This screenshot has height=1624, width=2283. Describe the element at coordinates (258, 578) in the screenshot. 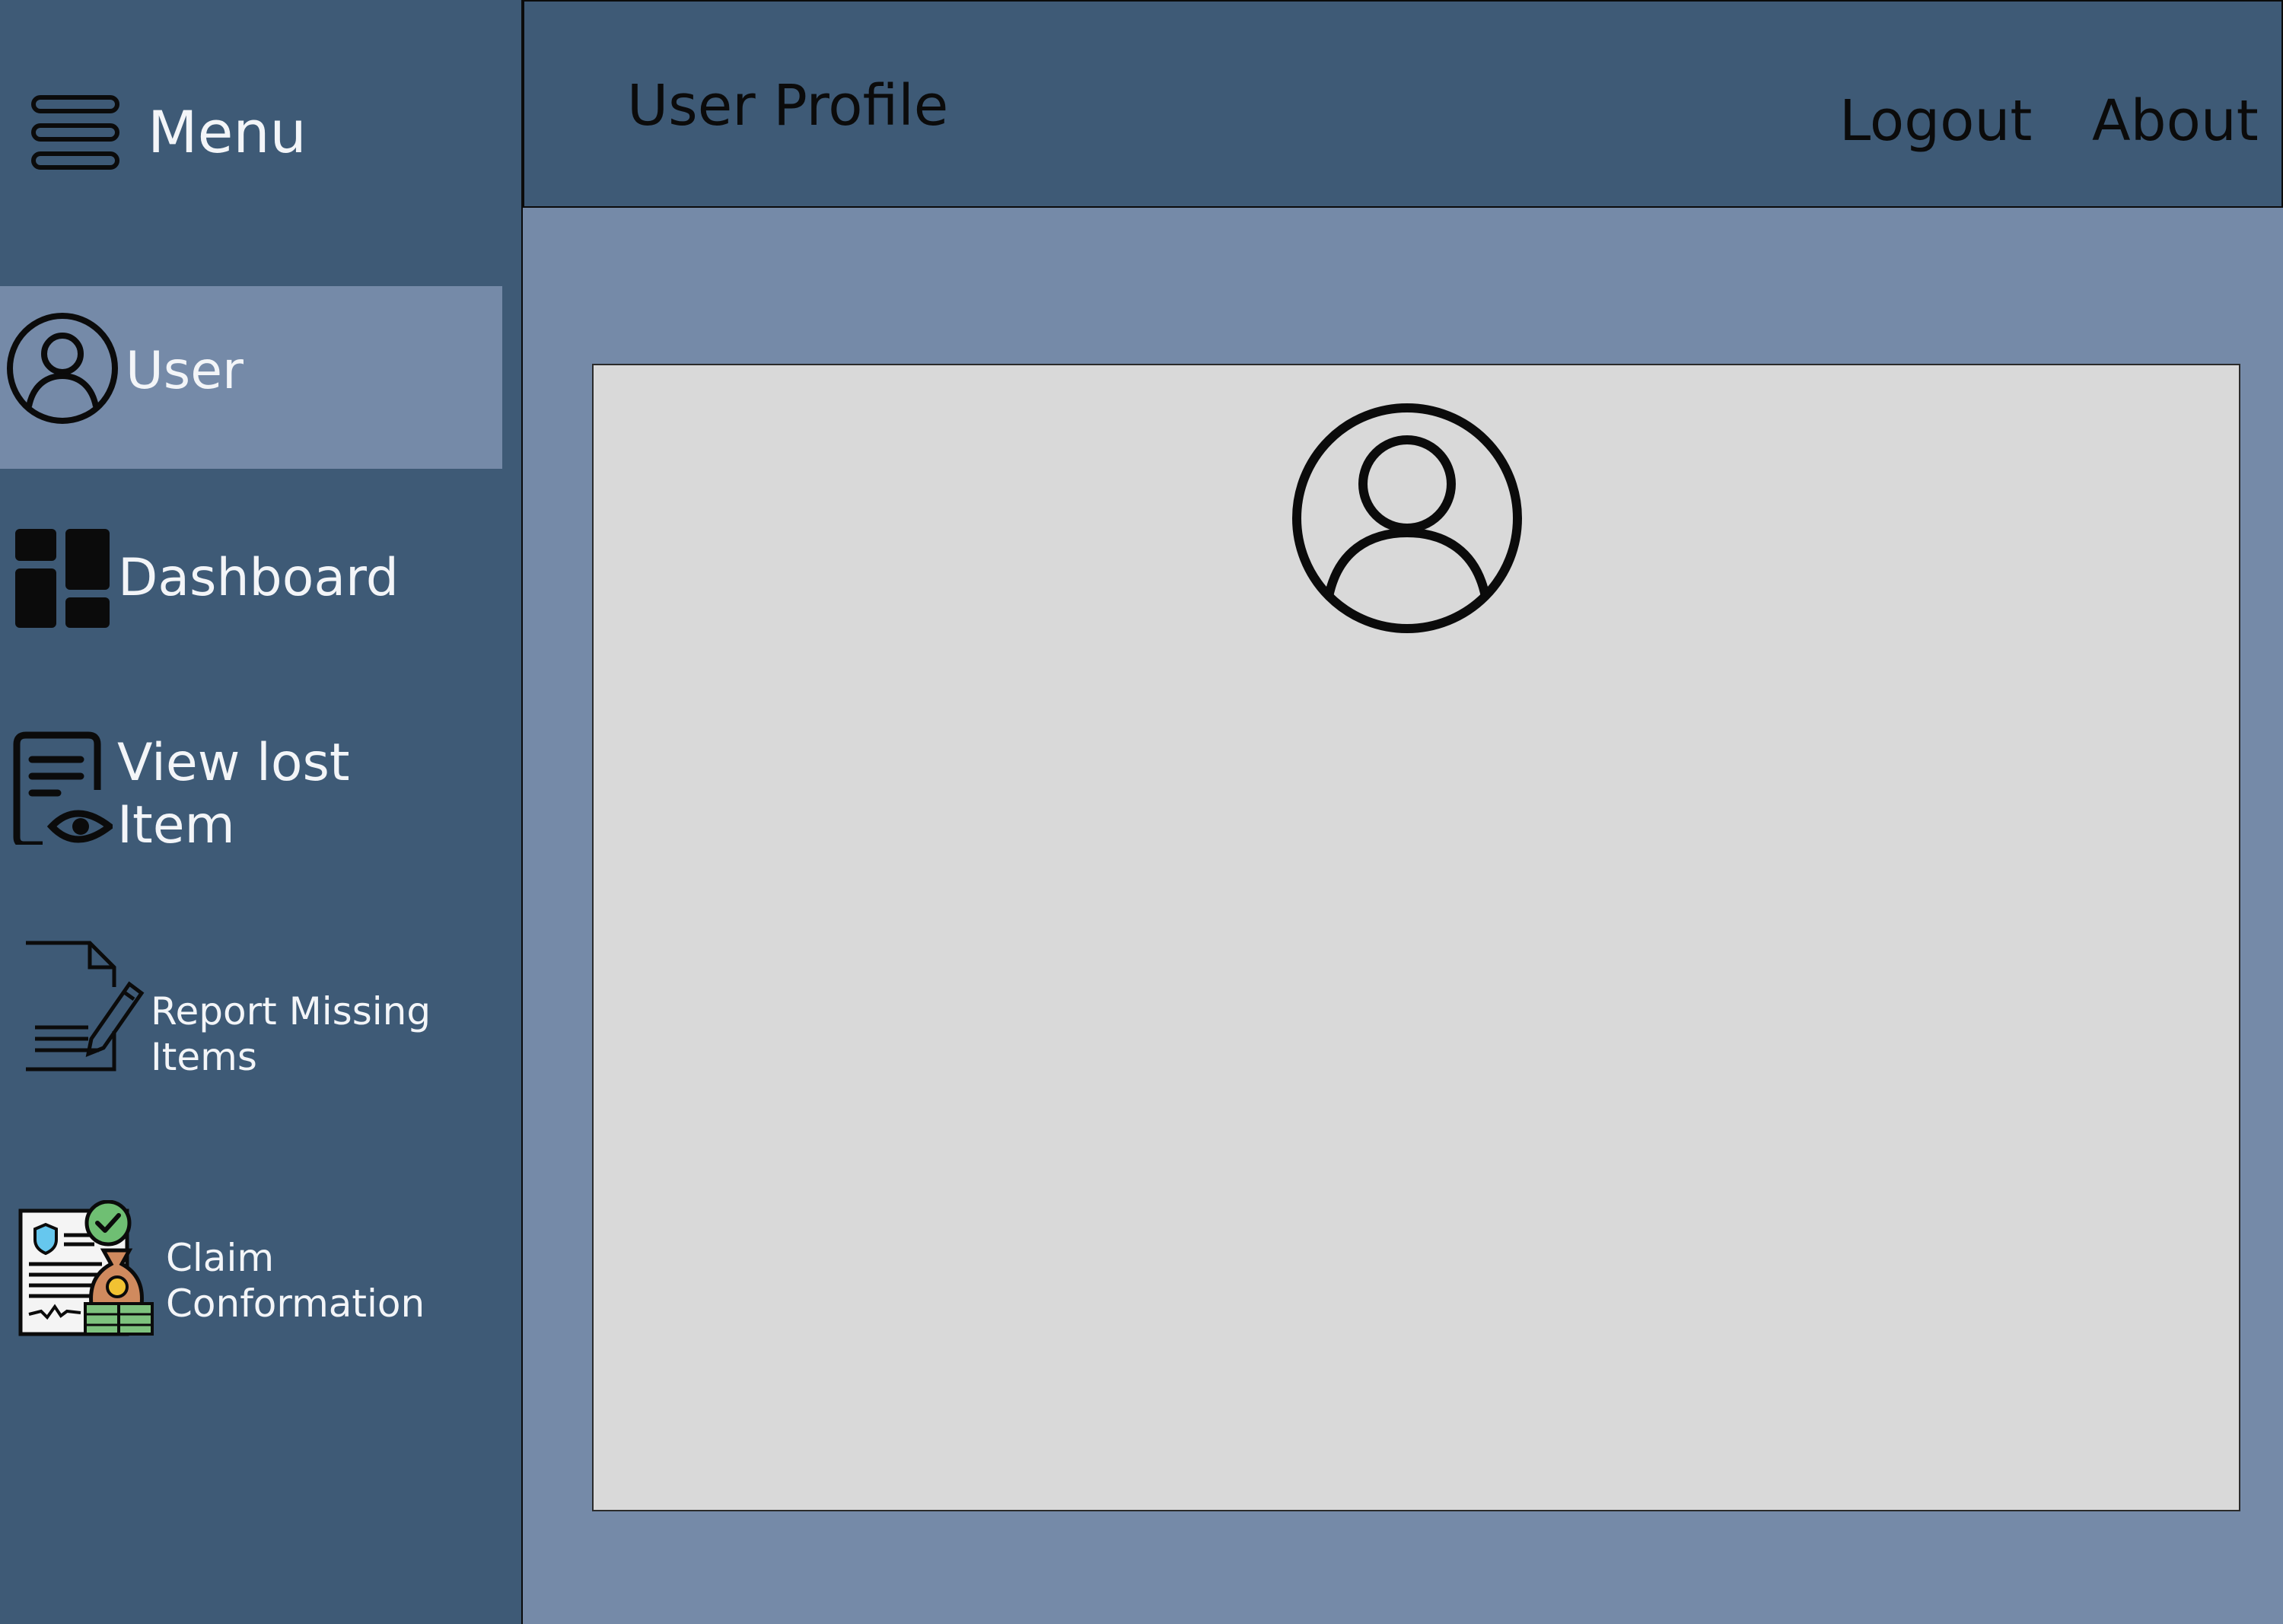

I see `sidebar-item-label: Dashboard` at that location.